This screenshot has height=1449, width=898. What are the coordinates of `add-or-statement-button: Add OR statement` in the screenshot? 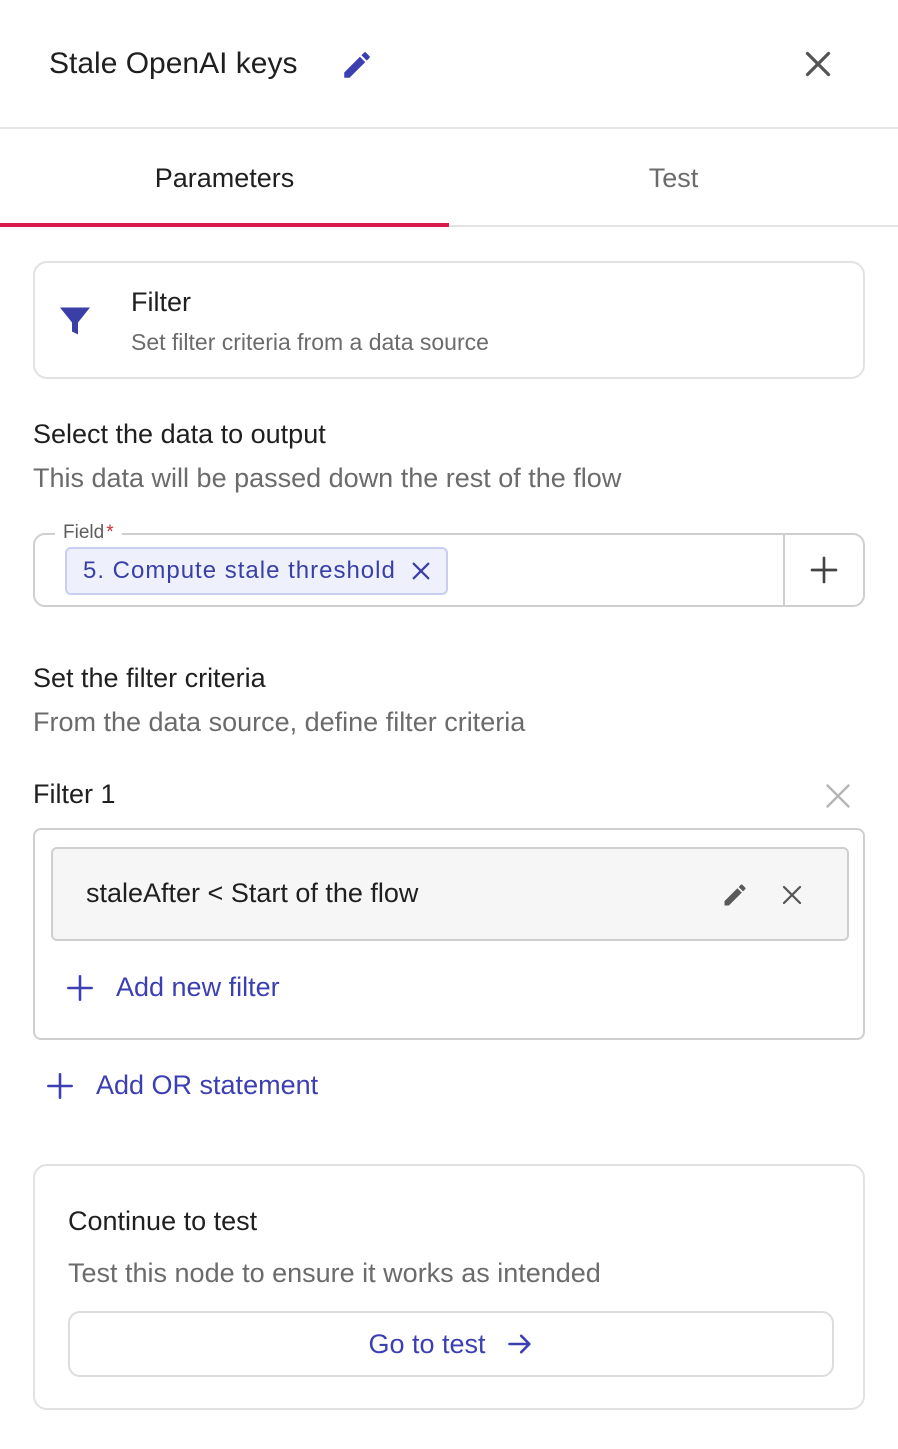 It's located at (182, 1085).